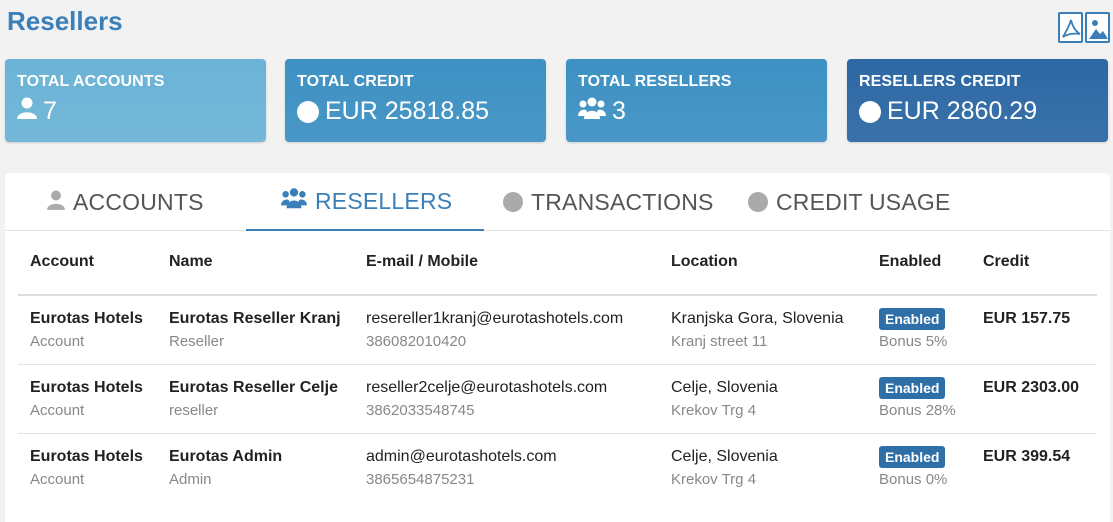 This screenshot has width=1113, height=522. Describe the element at coordinates (255, 399) in the screenshot. I see `cell-name: Eurotas Reseller Celje reseller` at that location.